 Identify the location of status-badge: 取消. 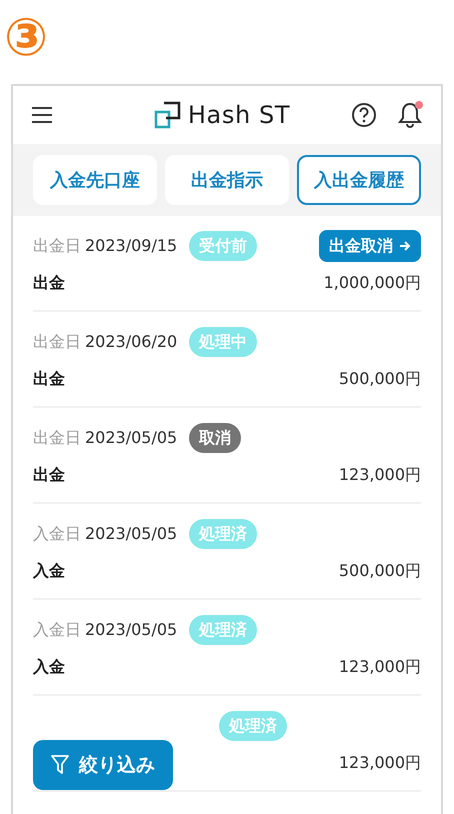
(215, 438).